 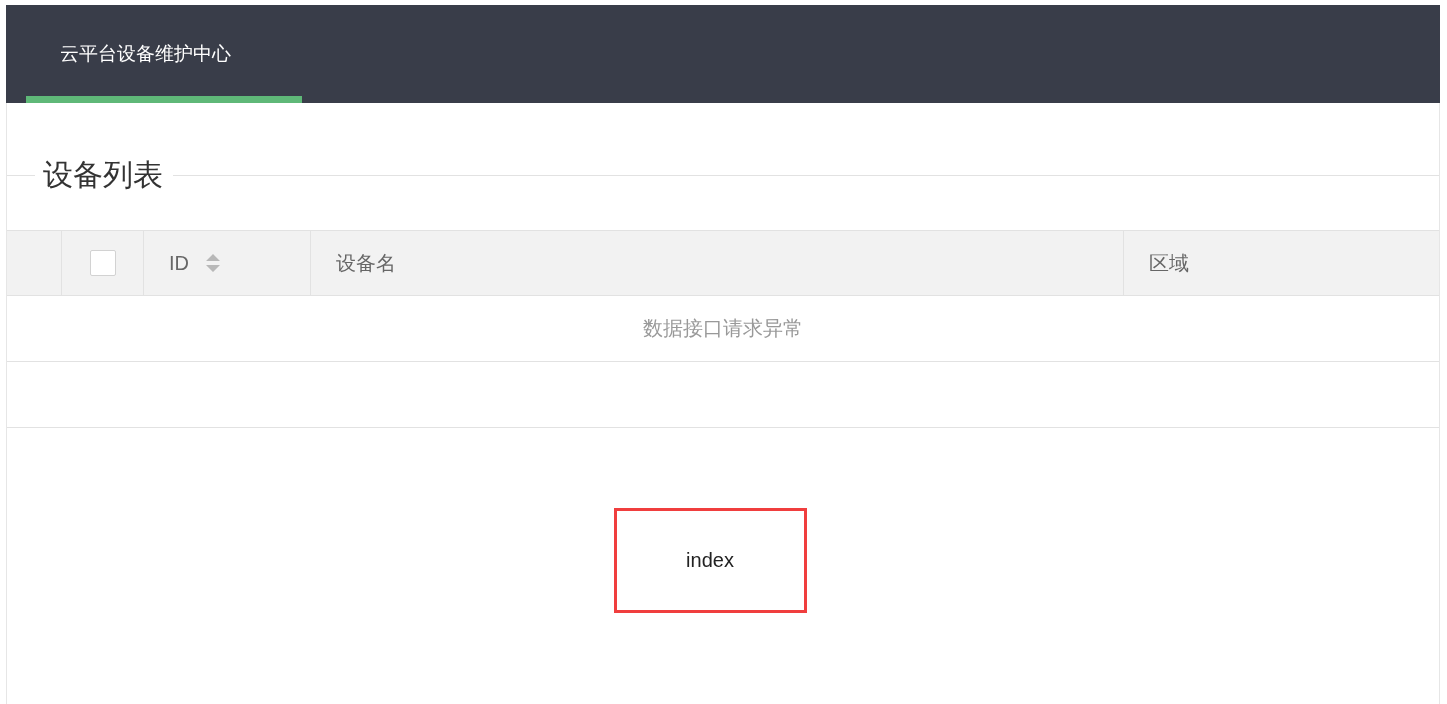 I want to click on select-all-checkbox, so click(x=102, y=263).